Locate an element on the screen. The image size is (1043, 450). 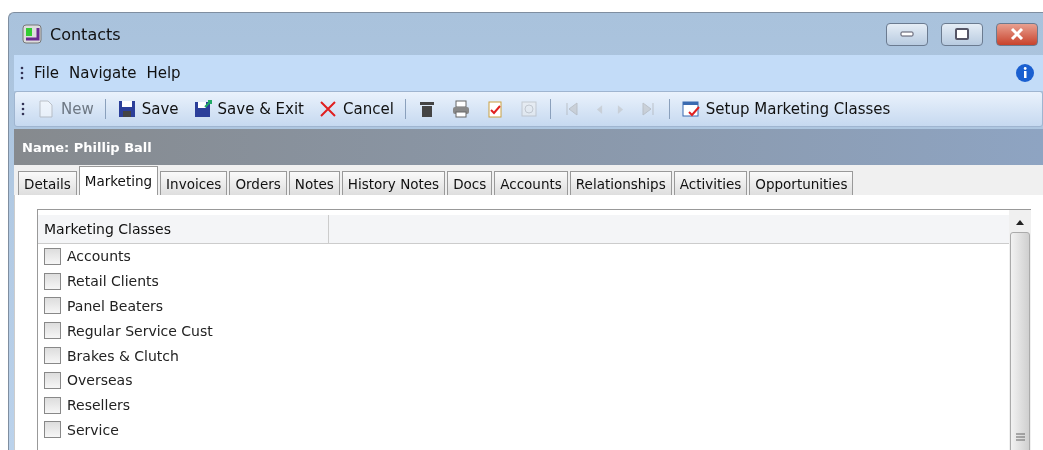
maximize-button is located at coordinates (962, 34).